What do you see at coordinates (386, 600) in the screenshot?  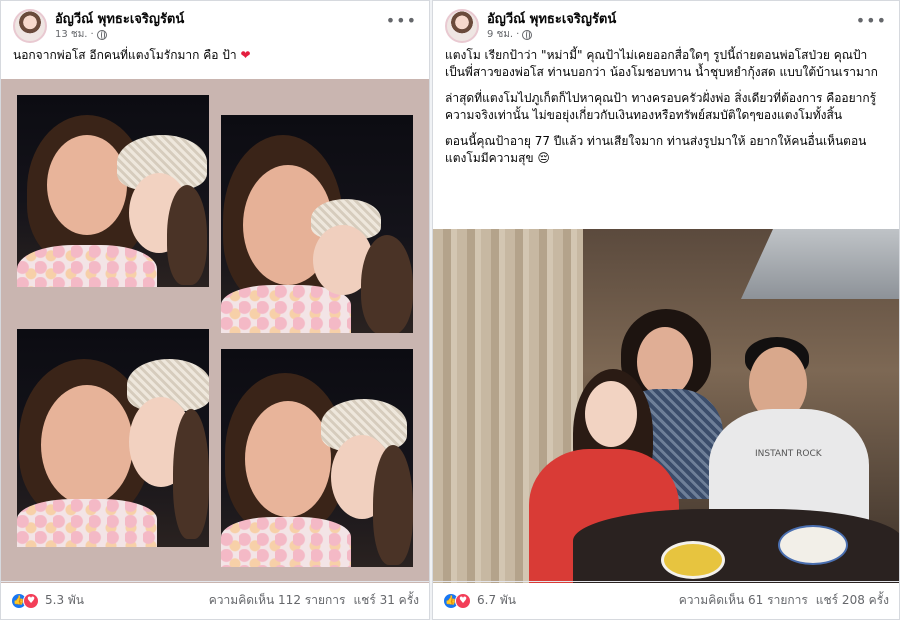 I see `shares-link: แชร์ 31 ครั้ง` at bounding box center [386, 600].